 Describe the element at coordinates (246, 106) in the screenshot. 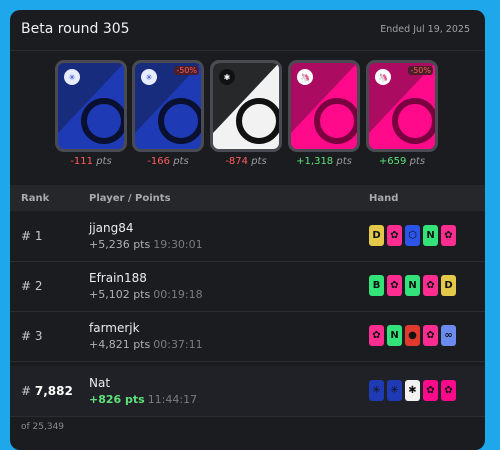

I see `coin-card-face: ✱` at that location.